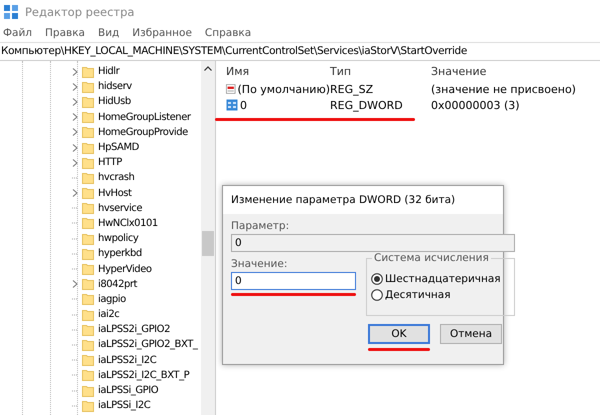  Describe the element at coordinates (118, 238) in the screenshot. I see `tree-item: hwpolicy` at that location.